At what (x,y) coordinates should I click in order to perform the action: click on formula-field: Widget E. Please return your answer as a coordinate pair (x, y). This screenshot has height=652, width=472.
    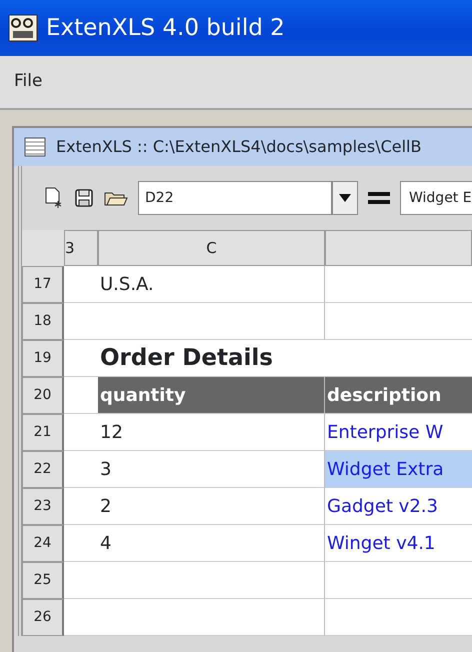
    Looking at the image, I should click on (436, 198).